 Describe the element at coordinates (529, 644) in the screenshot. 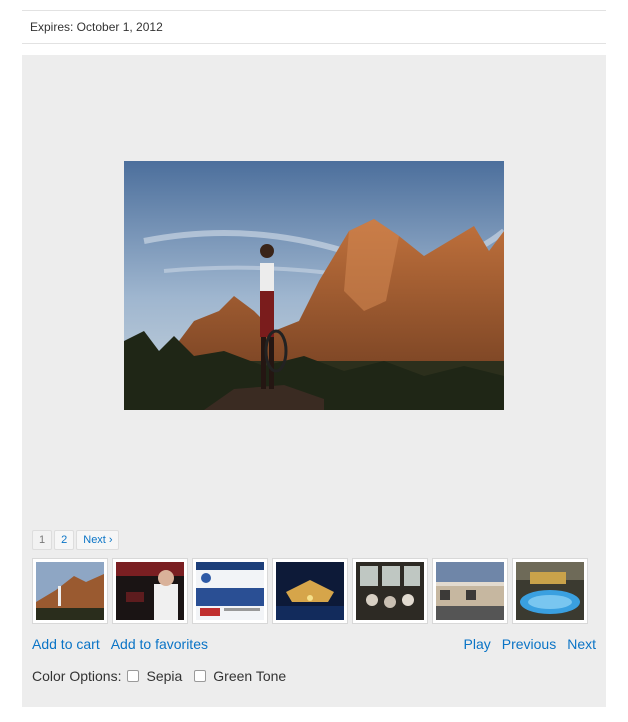

I see `previous-link: Previous` at that location.